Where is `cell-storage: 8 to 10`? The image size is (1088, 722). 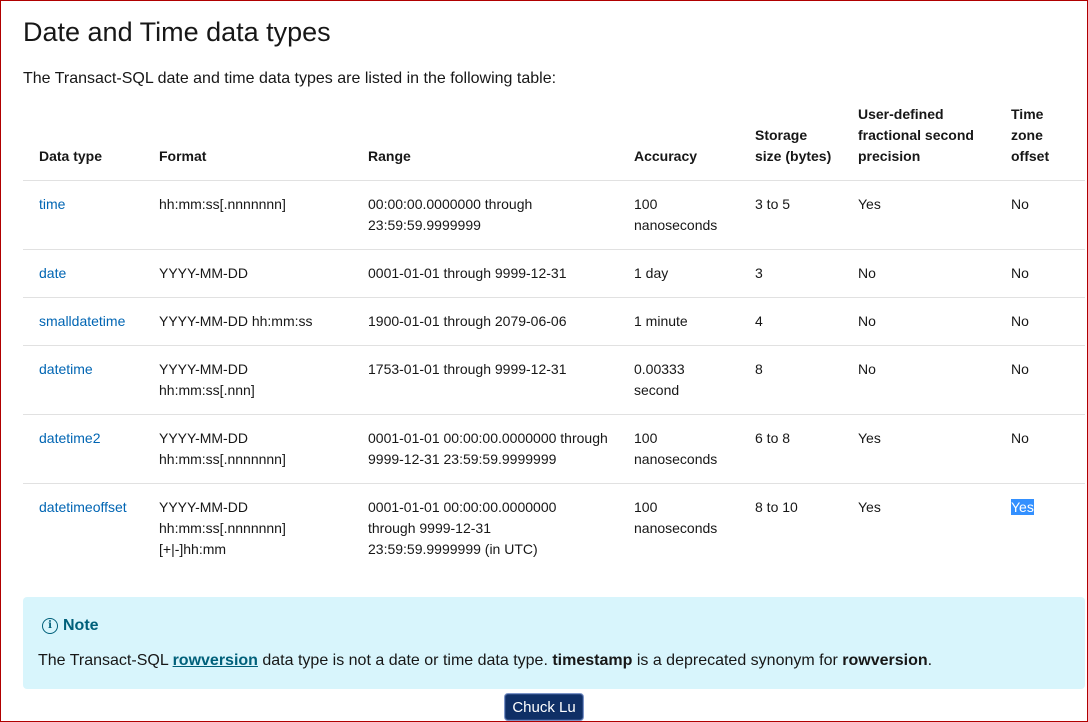 cell-storage: 8 to 10 is located at coordinates (776, 506).